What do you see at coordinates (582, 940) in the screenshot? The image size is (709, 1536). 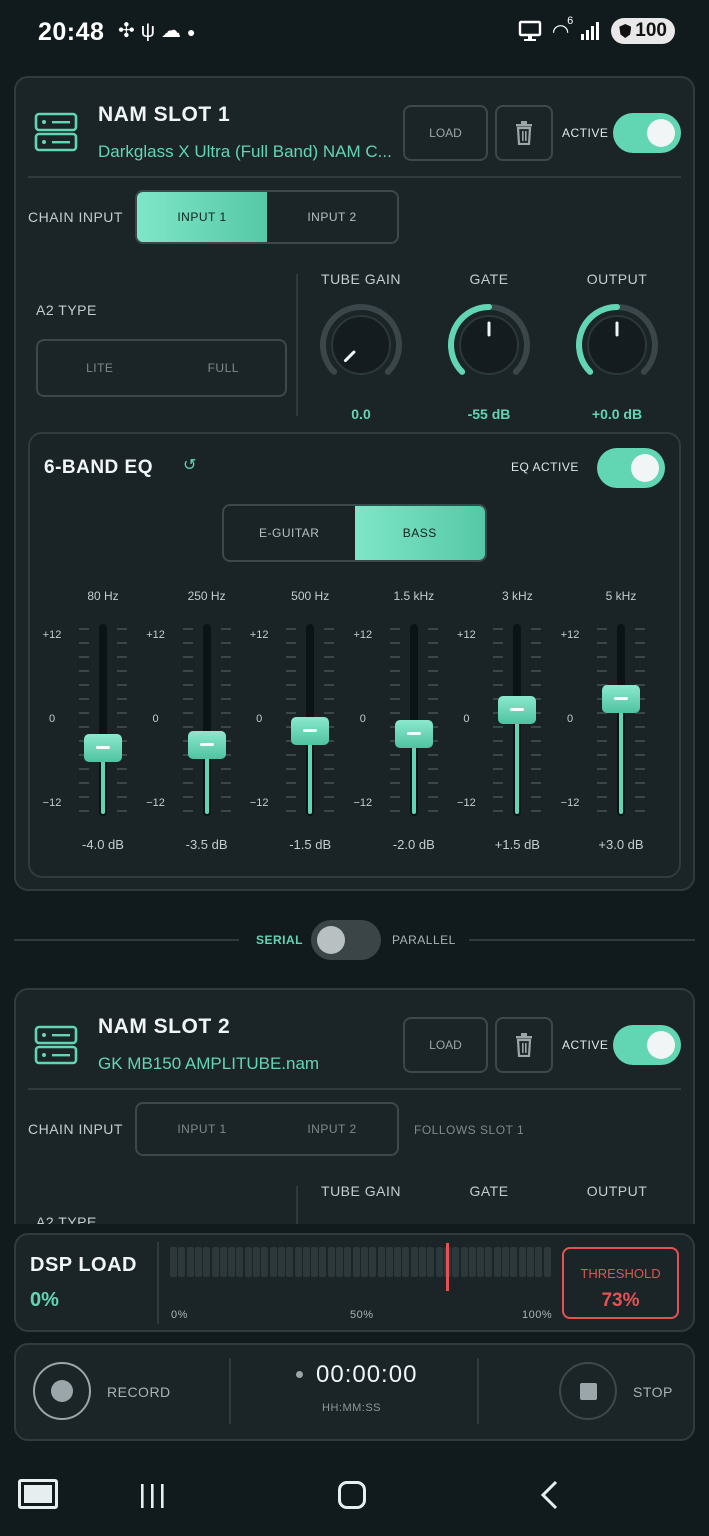 I see `routing-line-right` at bounding box center [582, 940].